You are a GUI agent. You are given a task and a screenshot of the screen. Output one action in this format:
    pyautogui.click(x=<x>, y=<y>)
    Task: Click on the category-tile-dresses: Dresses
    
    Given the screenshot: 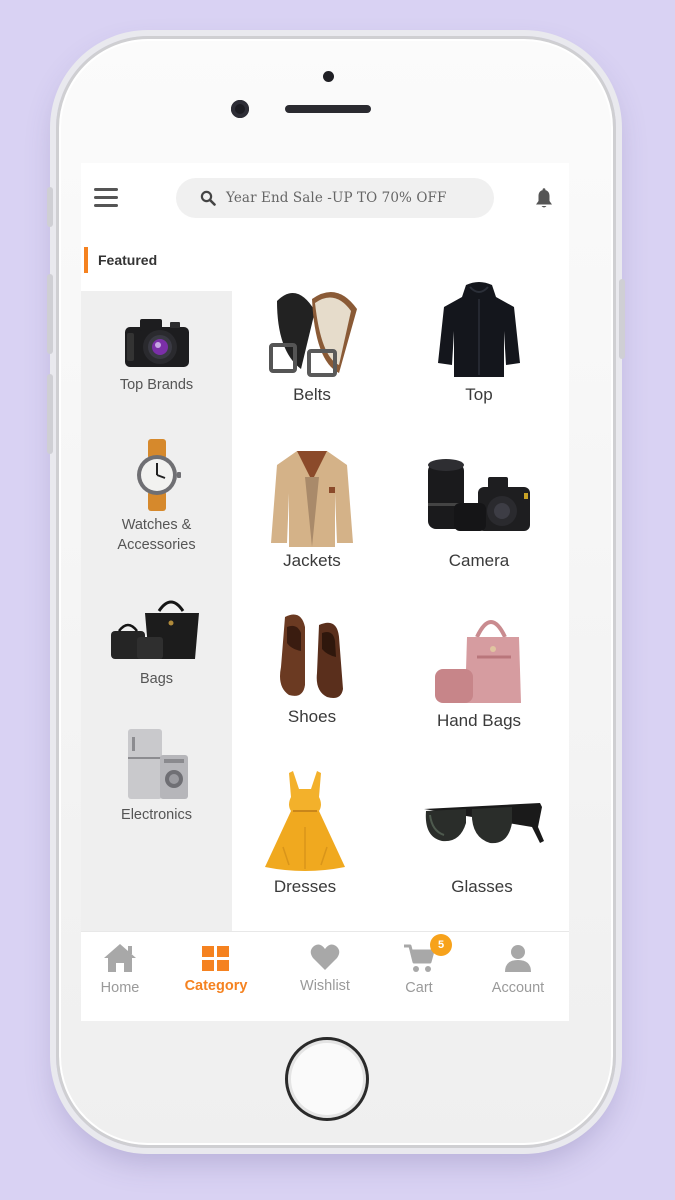 What is the action you would take?
    pyautogui.click(x=305, y=832)
    